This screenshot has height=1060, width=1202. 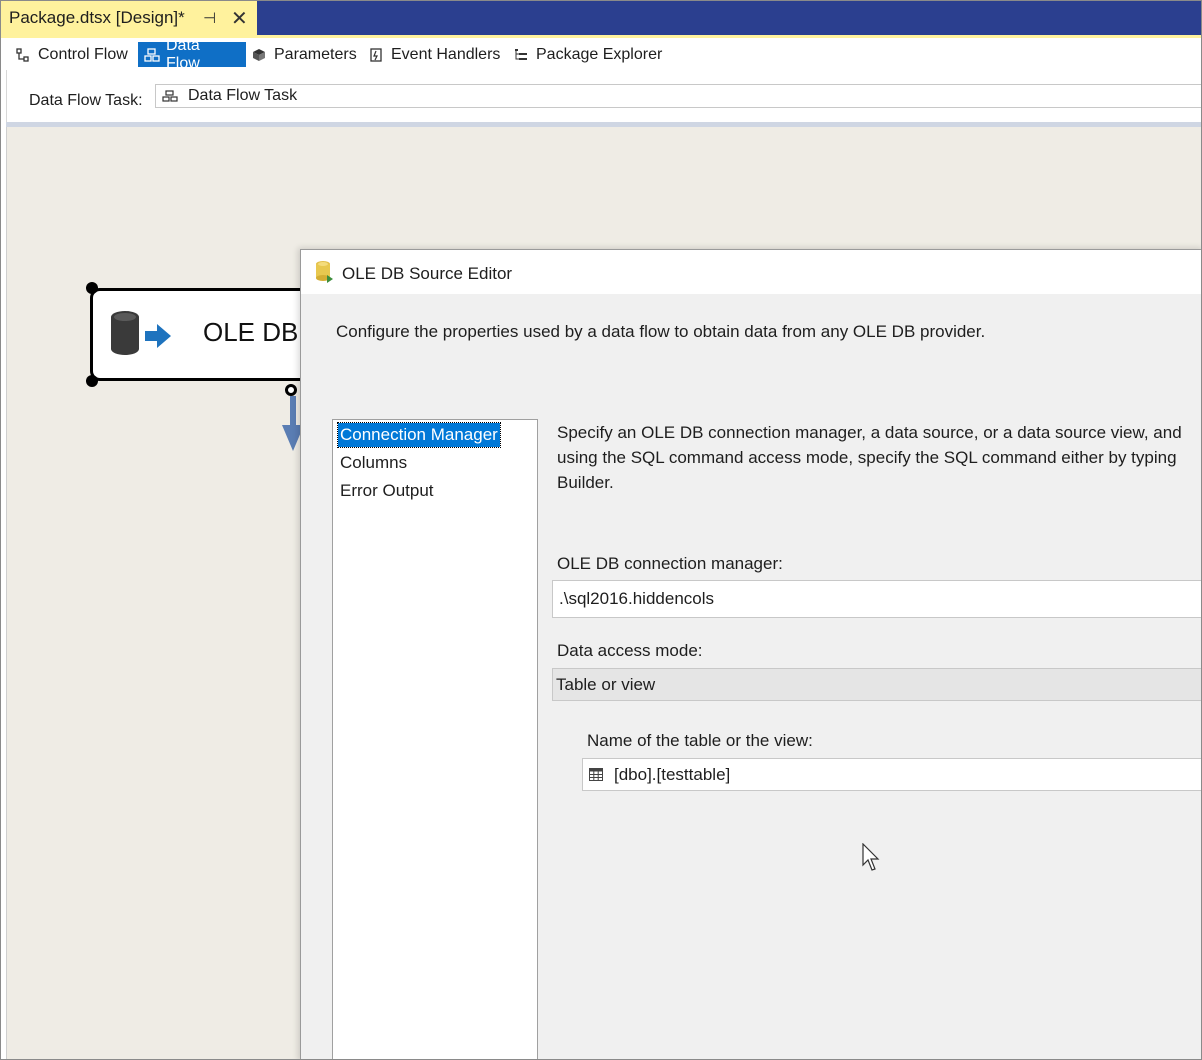 I want to click on tab-label: Event Handlers, so click(x=446, y=54).